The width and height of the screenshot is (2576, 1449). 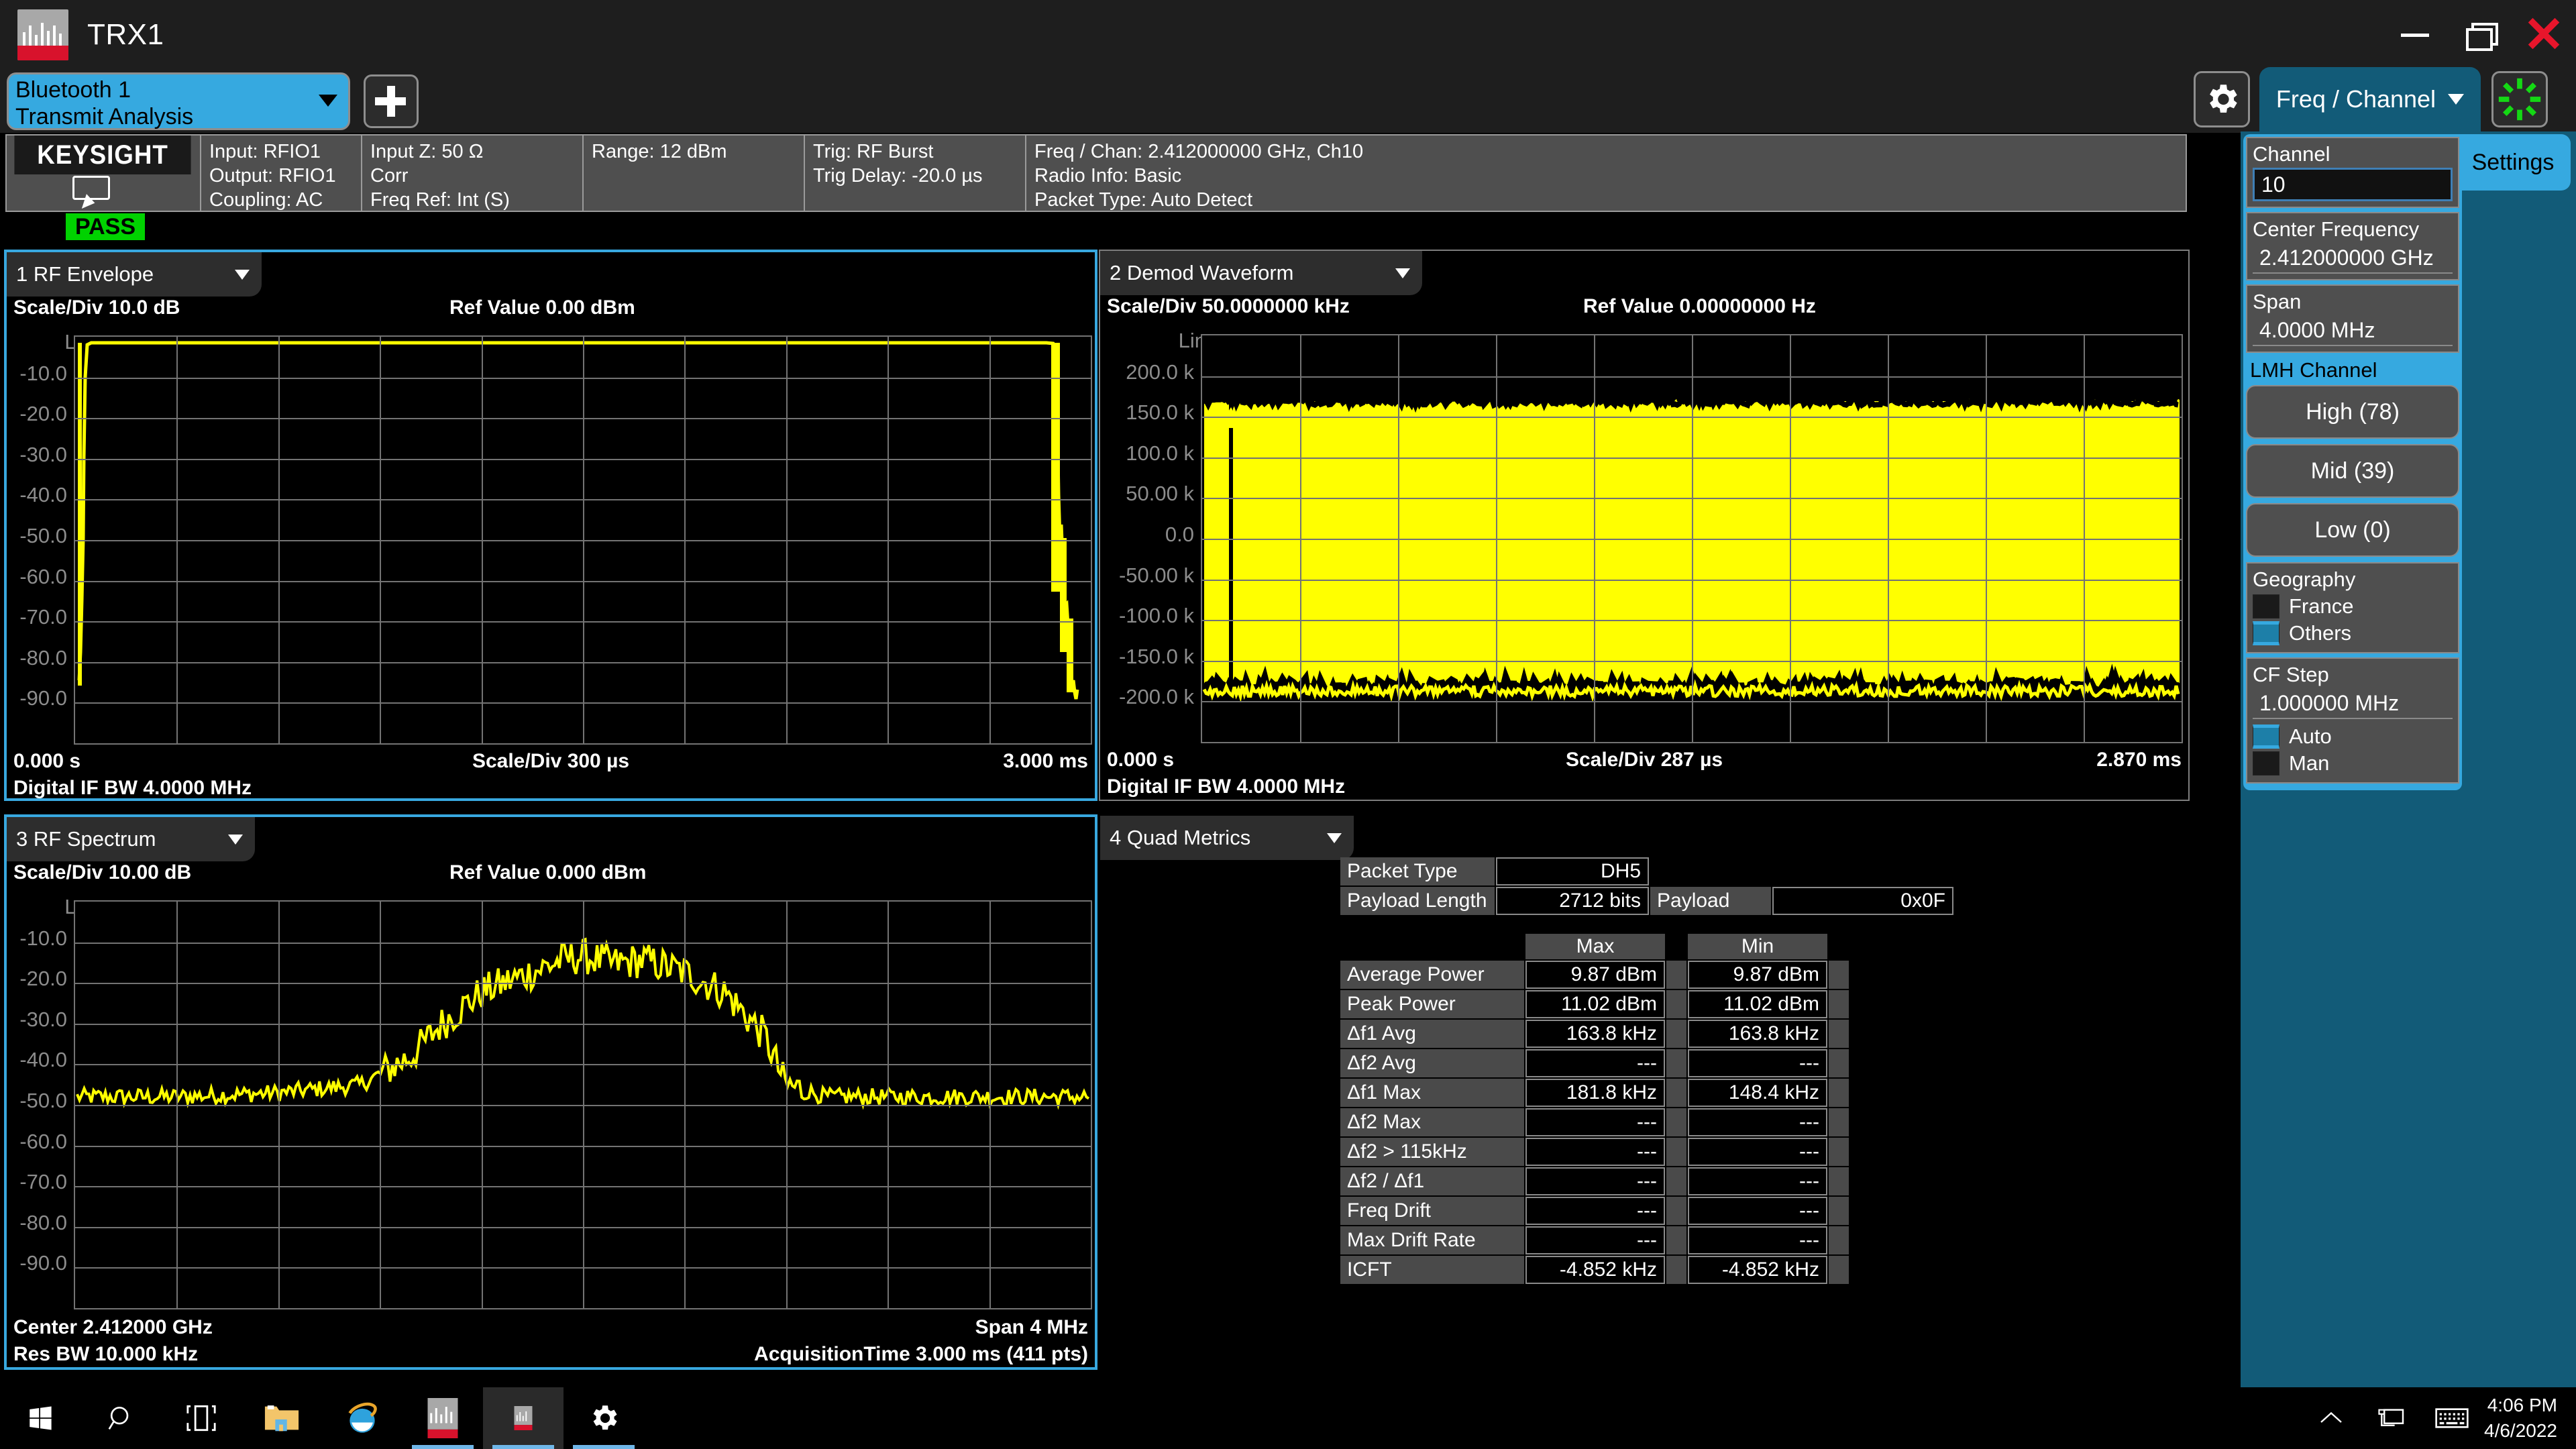 I want to click on file-explorer-icon, so click(x=281, y=1418).